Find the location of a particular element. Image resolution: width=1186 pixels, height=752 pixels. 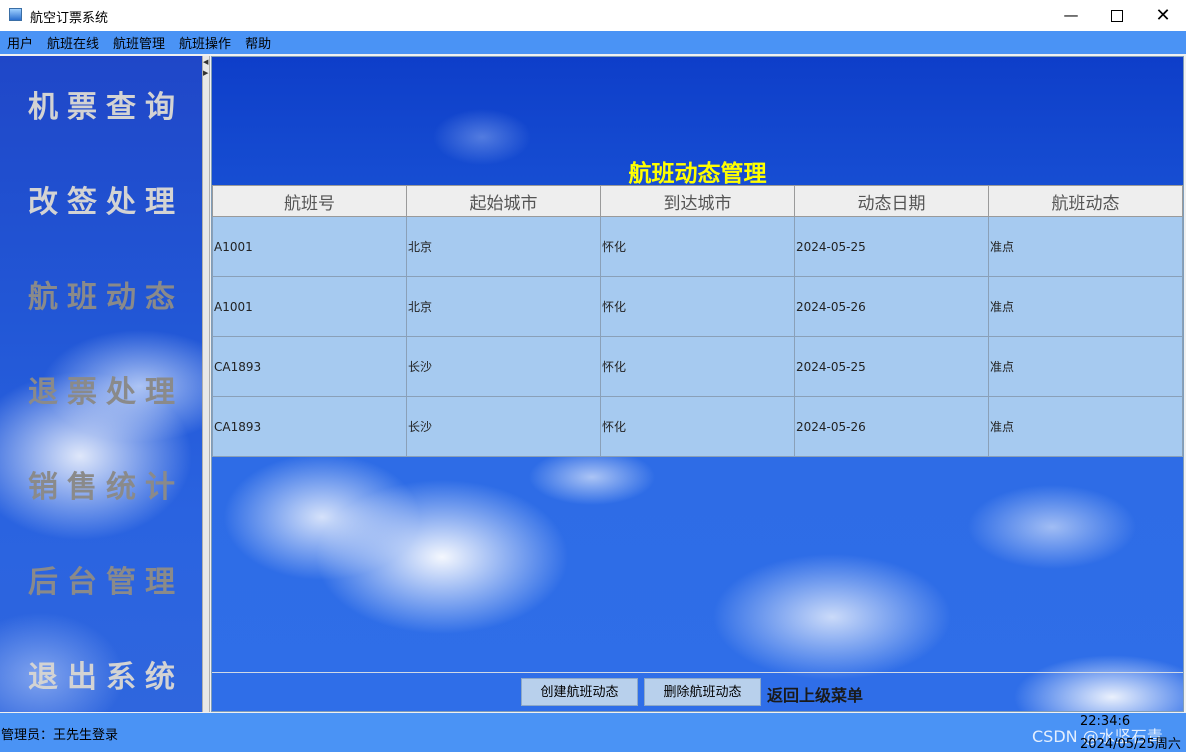

column-header: 航班动态 is located at coordinates (1085, 201).